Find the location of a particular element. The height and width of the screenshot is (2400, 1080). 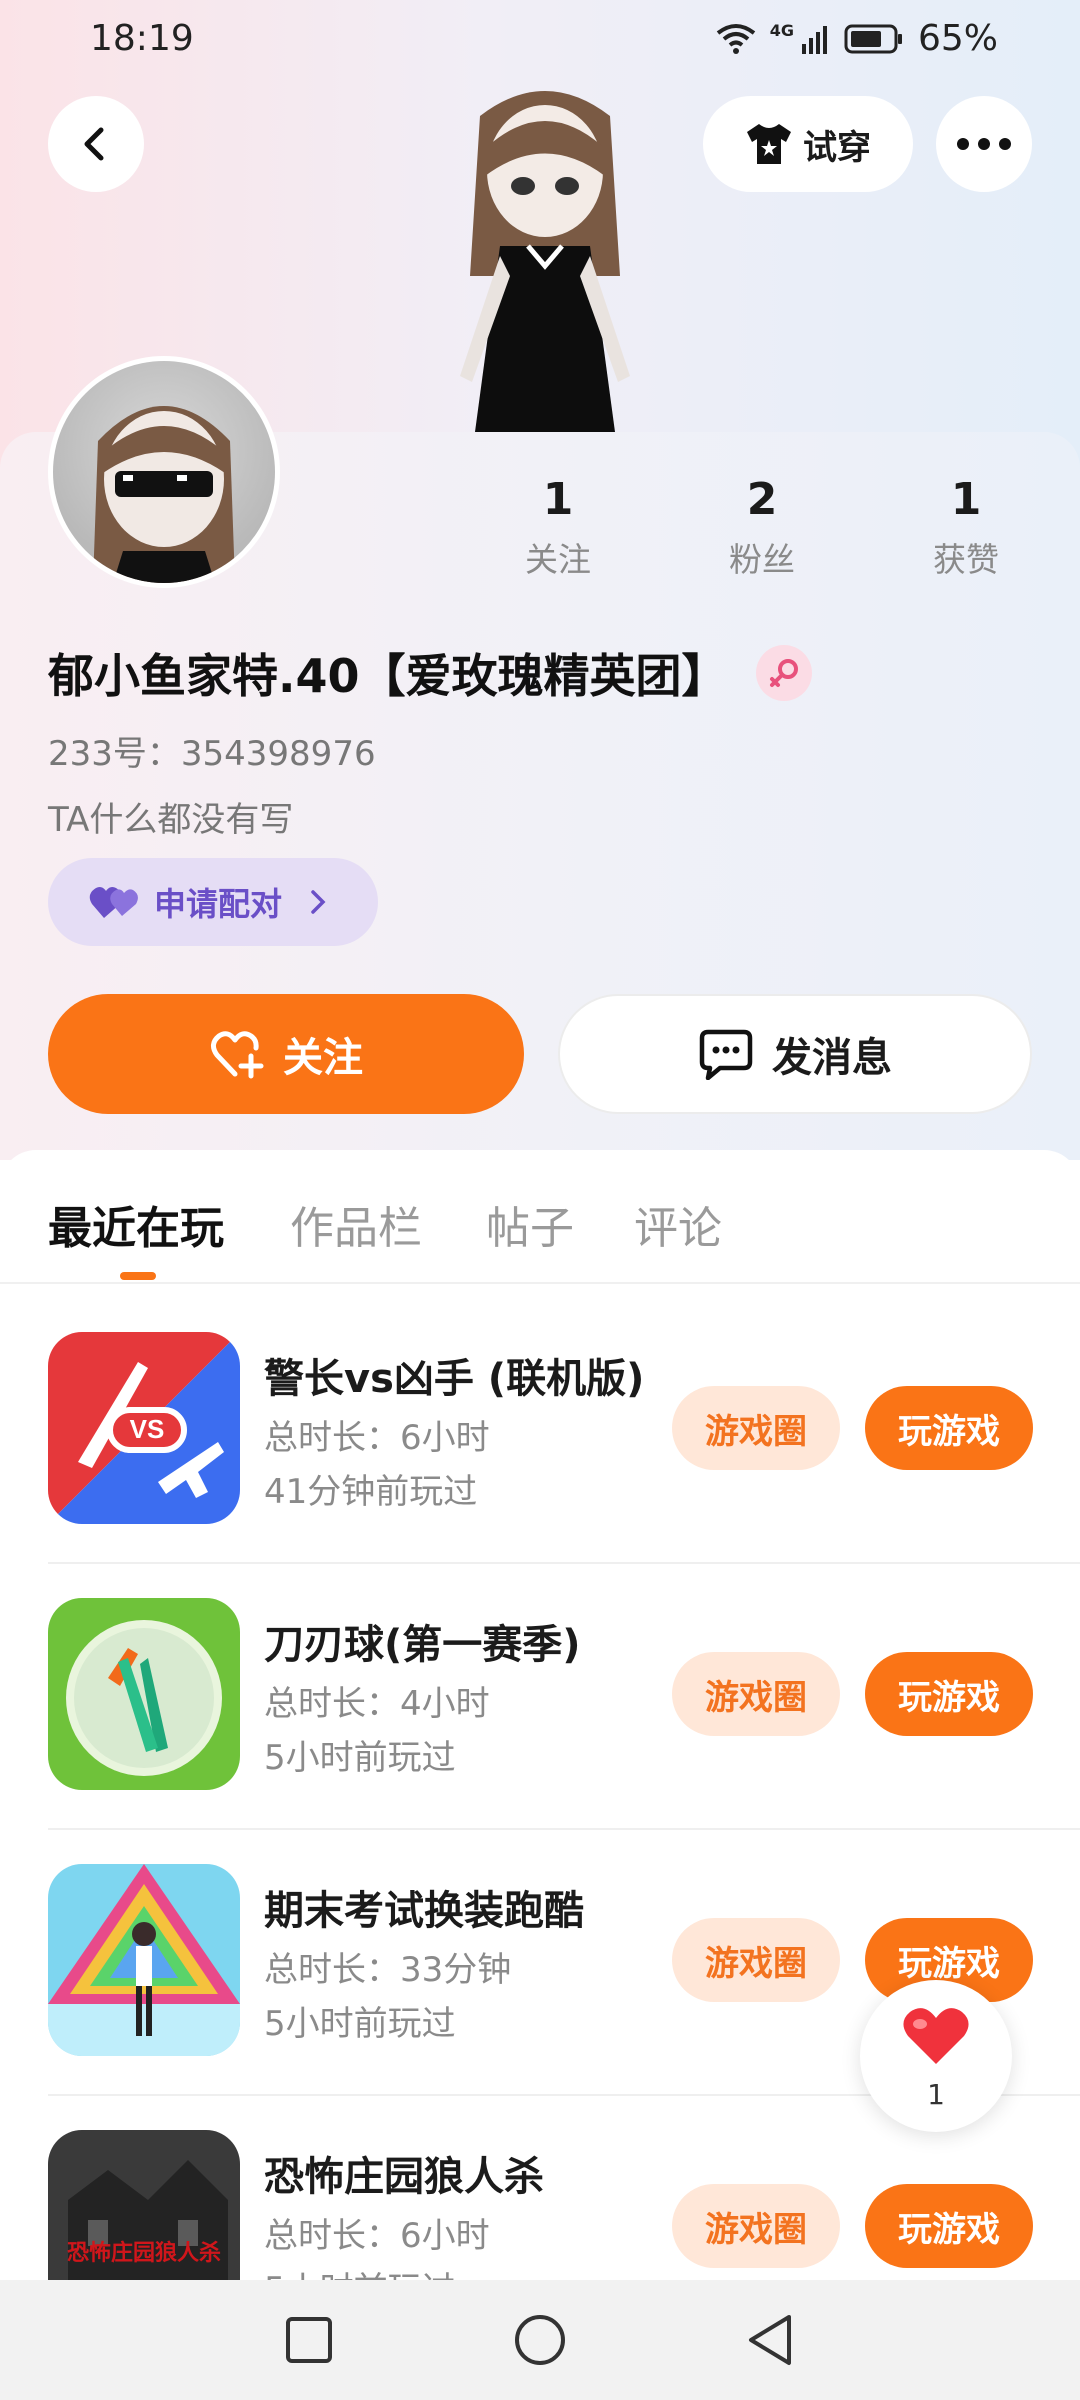

avatar is located at coordinates (164, 472).